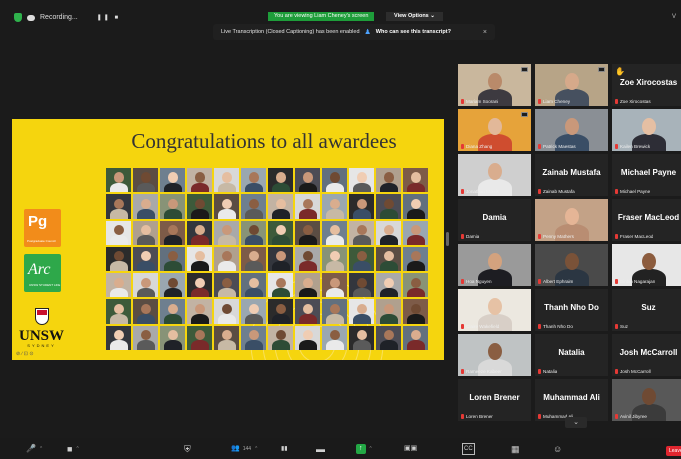  Describe the element at coordinates (646, 130) in the screenshot. I see `participant-tile: Kailen Brewick` at that location.